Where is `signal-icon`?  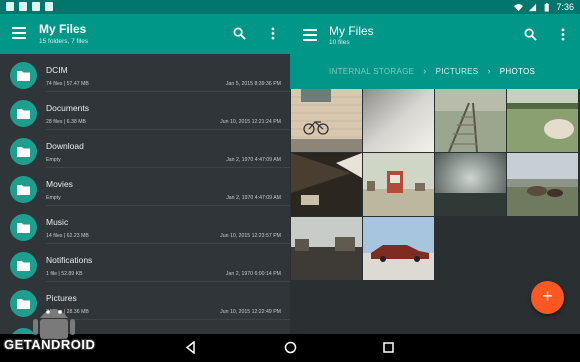
signal-icon is located at coordinates (533, 7).